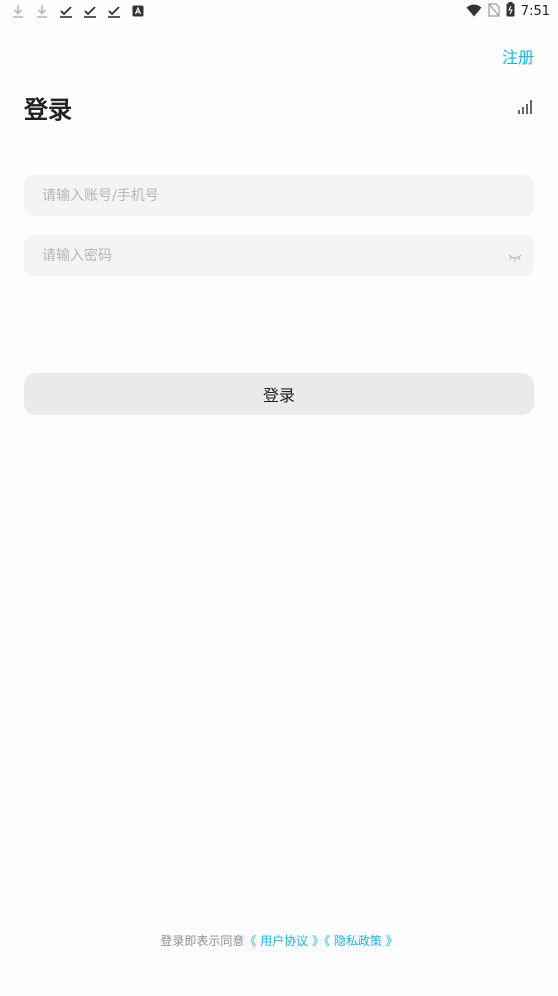 This screenshot has width=558, height=996. I want to click on system-icons: 7:51, so click(508, 11).